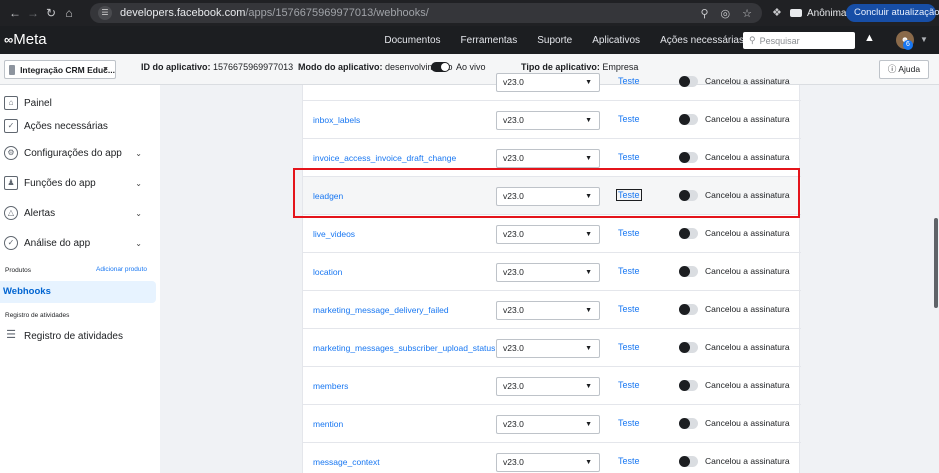  What do you see at coordinates (337, 13) in the screenshot?
I see `url-path: /apps/1576675969977013/webhooks/` at bounding box center [337, 13].